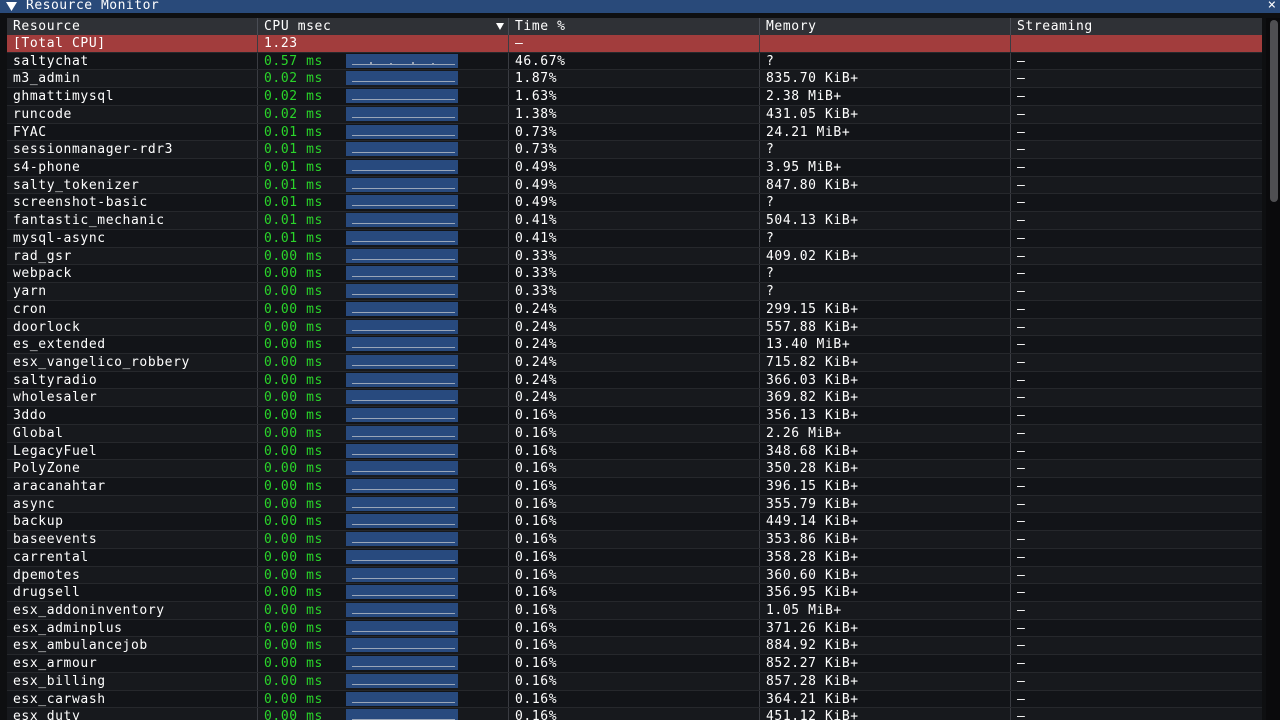 The width and height of the screenshot is (1280, 720). What do you see at coordinates (132, 309) in the screenshot?
I see `resource-name: cron` at bounding box center [132, 309].